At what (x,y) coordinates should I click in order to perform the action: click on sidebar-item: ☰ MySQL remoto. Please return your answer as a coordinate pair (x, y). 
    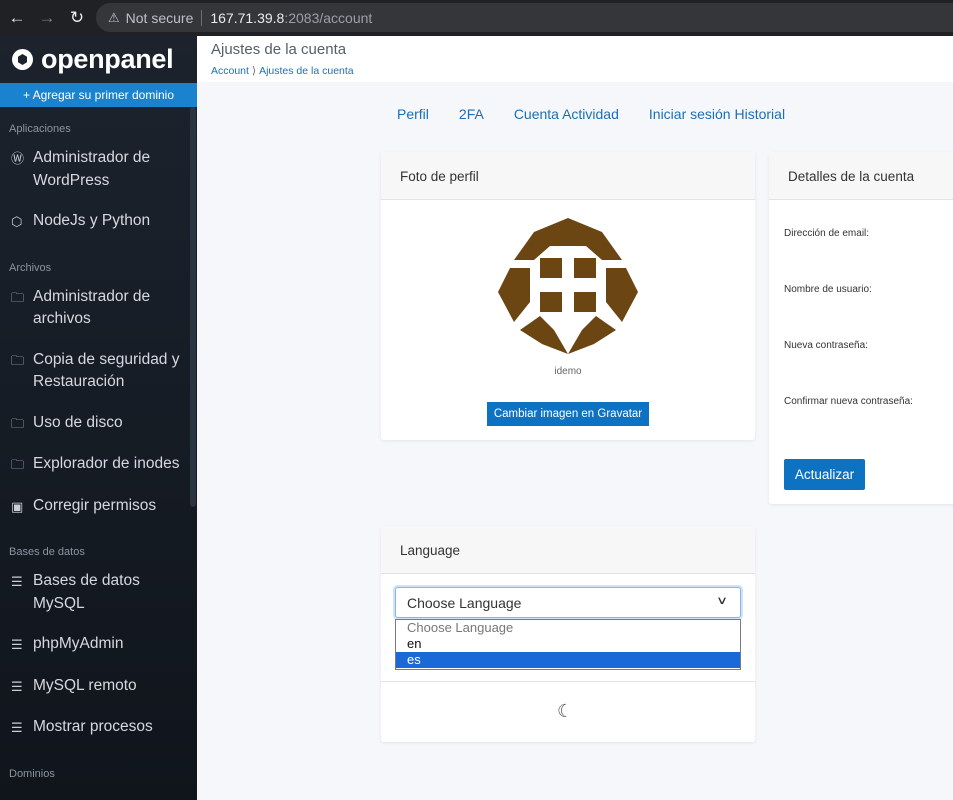
    Looking at the image, I should click on (98, 690).